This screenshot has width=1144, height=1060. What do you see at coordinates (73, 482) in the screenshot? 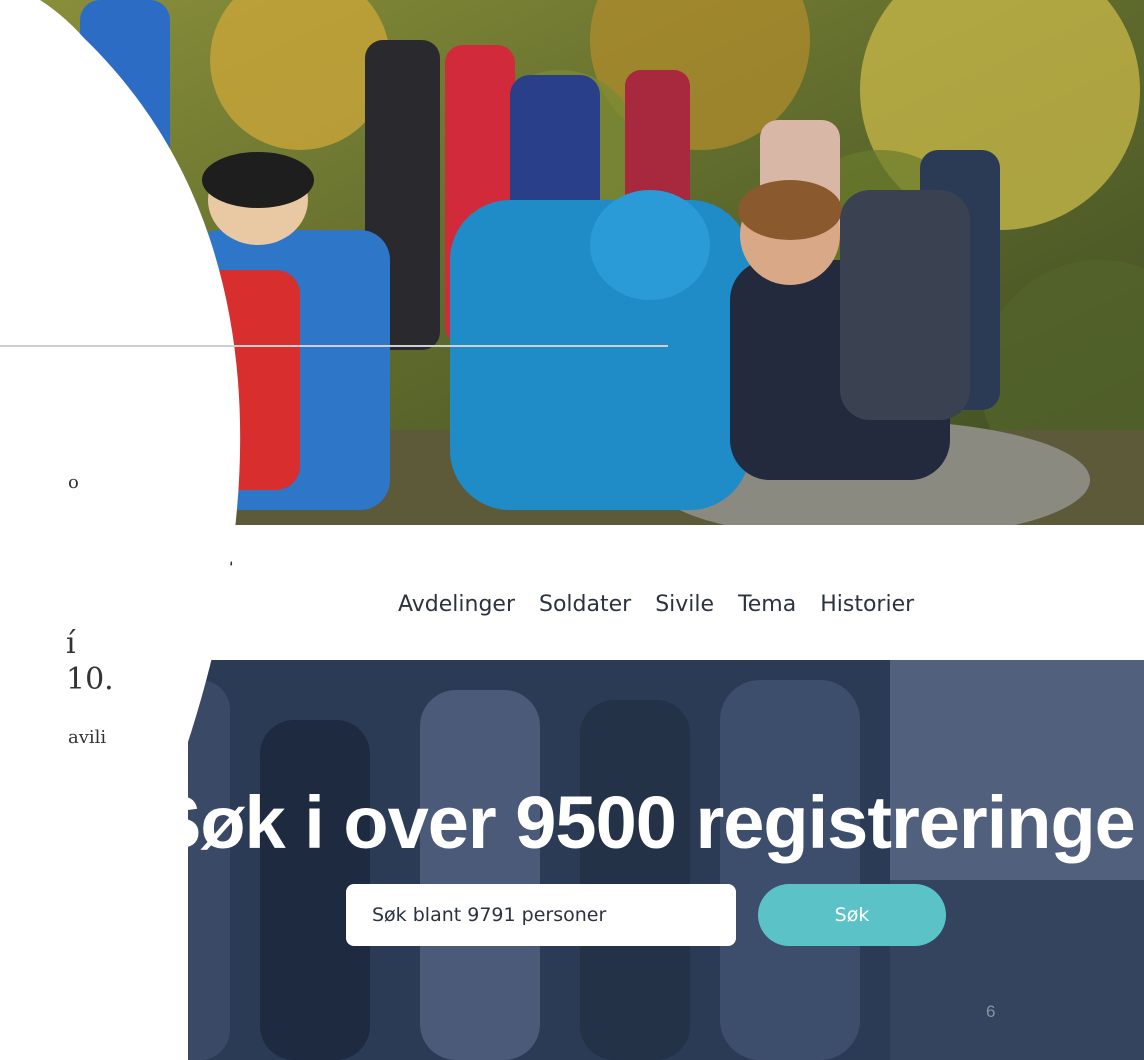
I see `slide-text-fragment: o` at bounding box center [73, 482].